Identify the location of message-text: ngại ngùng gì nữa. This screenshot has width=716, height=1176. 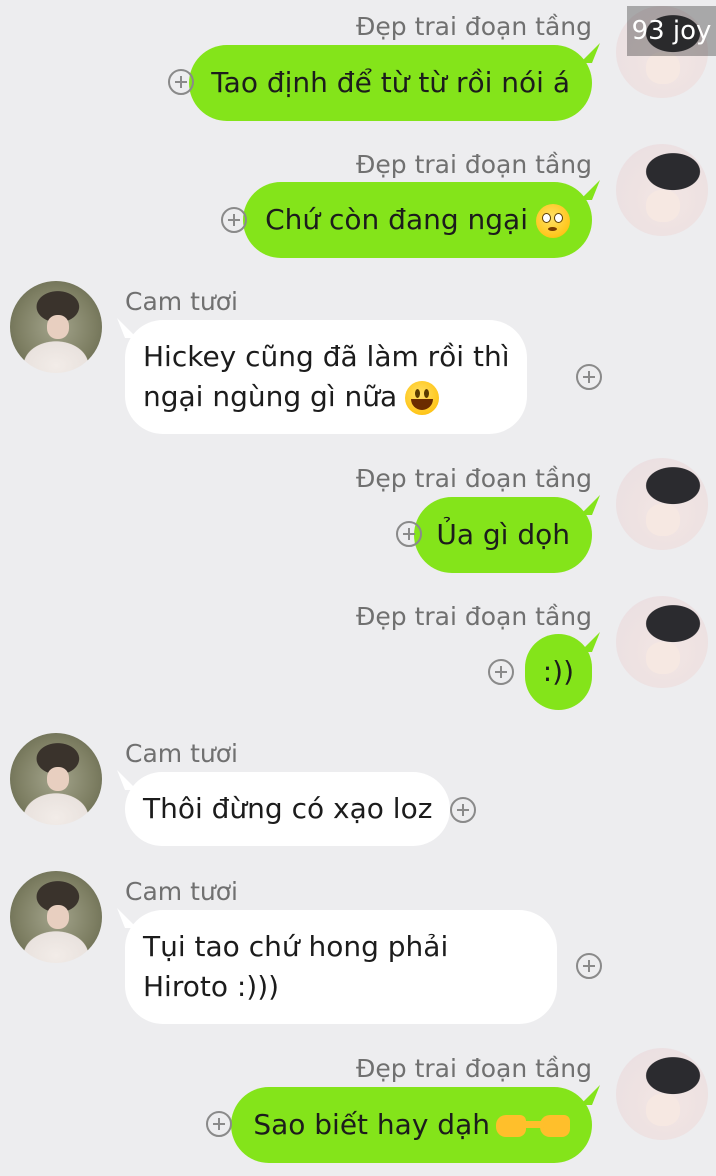
(270, 396).